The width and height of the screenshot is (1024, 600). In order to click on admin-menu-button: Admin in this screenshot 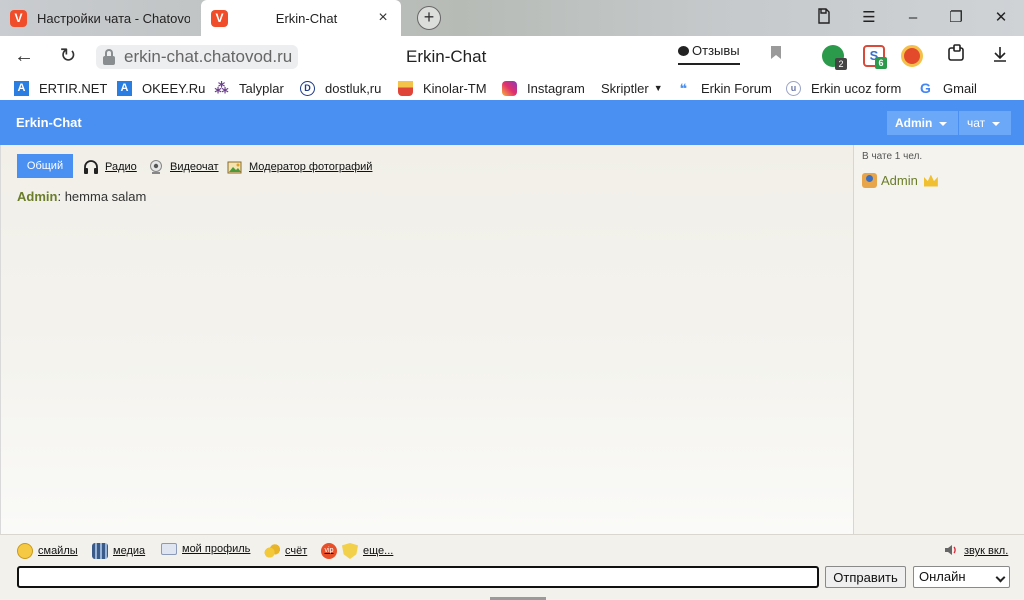, I will do `click(922, 123)`.